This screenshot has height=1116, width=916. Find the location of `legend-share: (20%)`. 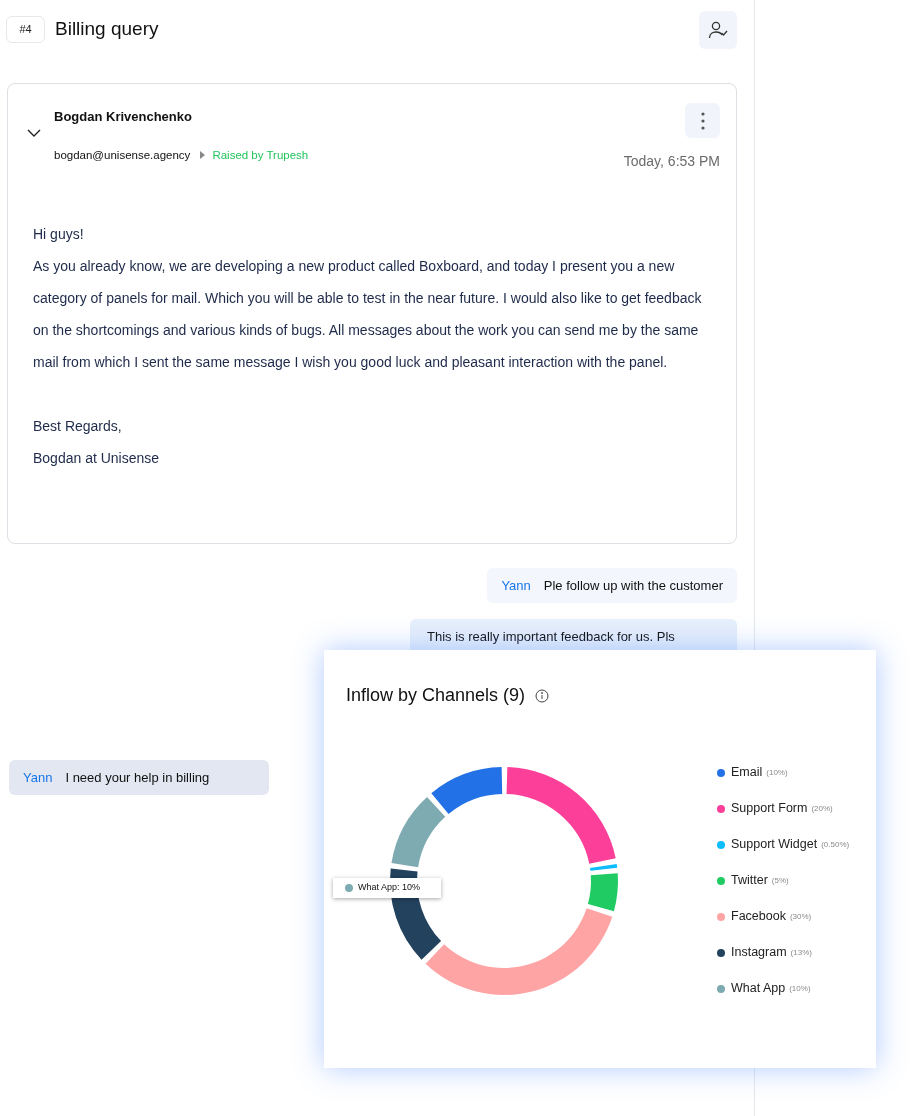

legend-share: (20%) is located at coordinates (822, 808).